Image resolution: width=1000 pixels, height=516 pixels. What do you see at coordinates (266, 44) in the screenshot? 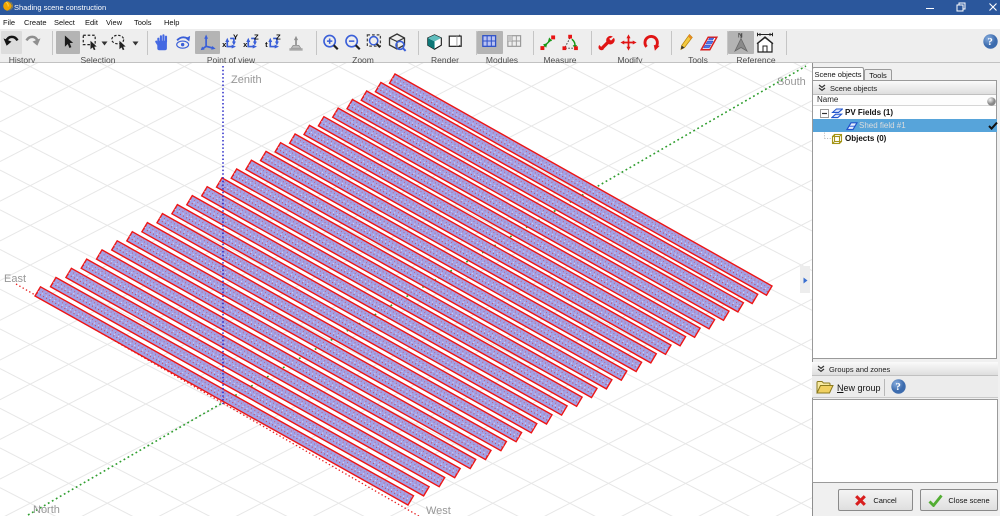
I see `svg-text: t` at bounding box center [266, 44].